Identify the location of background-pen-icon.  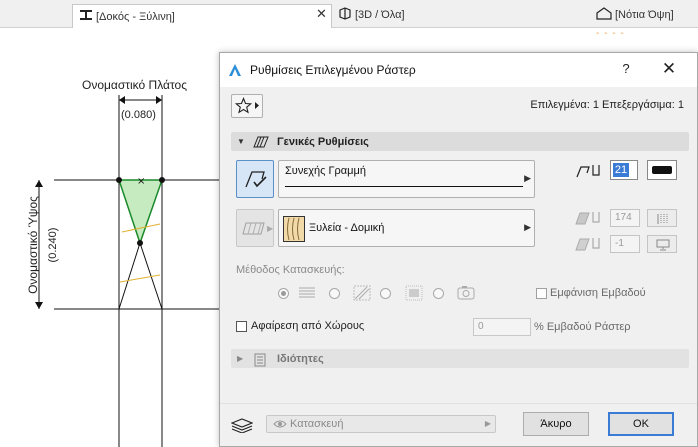
(588, 244).